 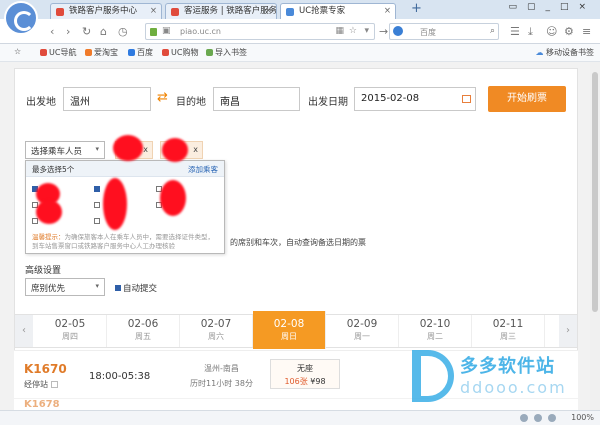 I want to click on user-icon: ☺, so click(x=551, y=31).